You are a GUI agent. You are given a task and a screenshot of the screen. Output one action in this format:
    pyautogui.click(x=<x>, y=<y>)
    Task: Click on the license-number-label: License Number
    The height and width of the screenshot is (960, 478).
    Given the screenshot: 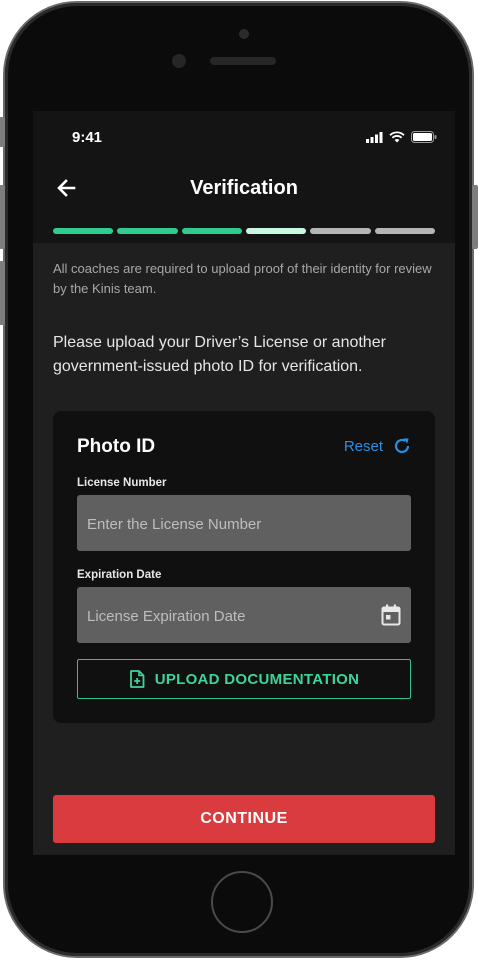 What is the action you would take?
    pyautogui.click(x=122, y=483)
    